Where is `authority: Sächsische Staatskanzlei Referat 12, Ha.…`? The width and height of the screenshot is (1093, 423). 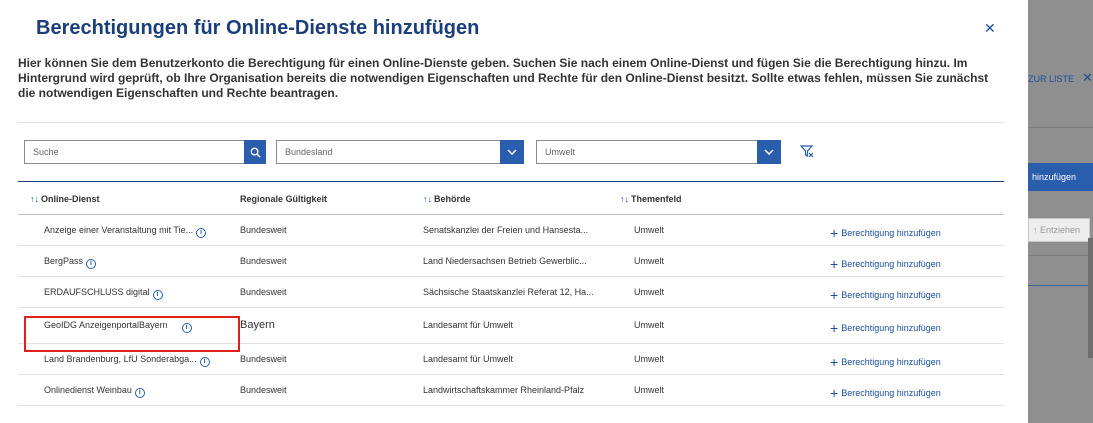
authority: Sächsische Staatskanzlei Referat 12, Ha.… is located at coordinates (508, 292).